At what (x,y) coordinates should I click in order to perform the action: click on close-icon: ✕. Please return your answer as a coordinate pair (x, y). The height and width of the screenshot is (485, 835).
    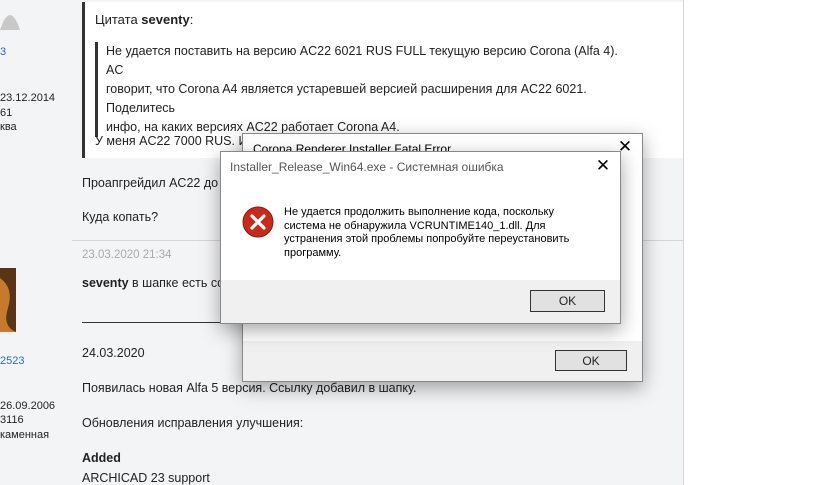
    Looking at the image, I should click on (603, 166).